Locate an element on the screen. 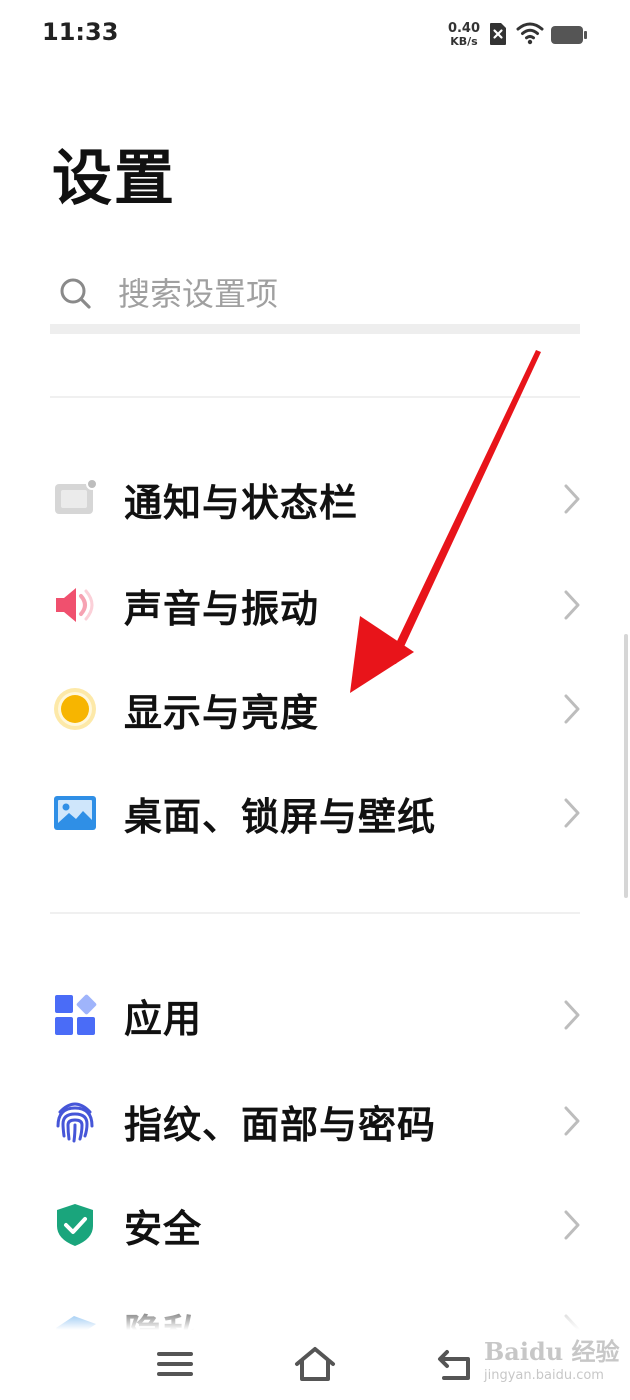  speaker-icon is located at coordinates (75, 605).